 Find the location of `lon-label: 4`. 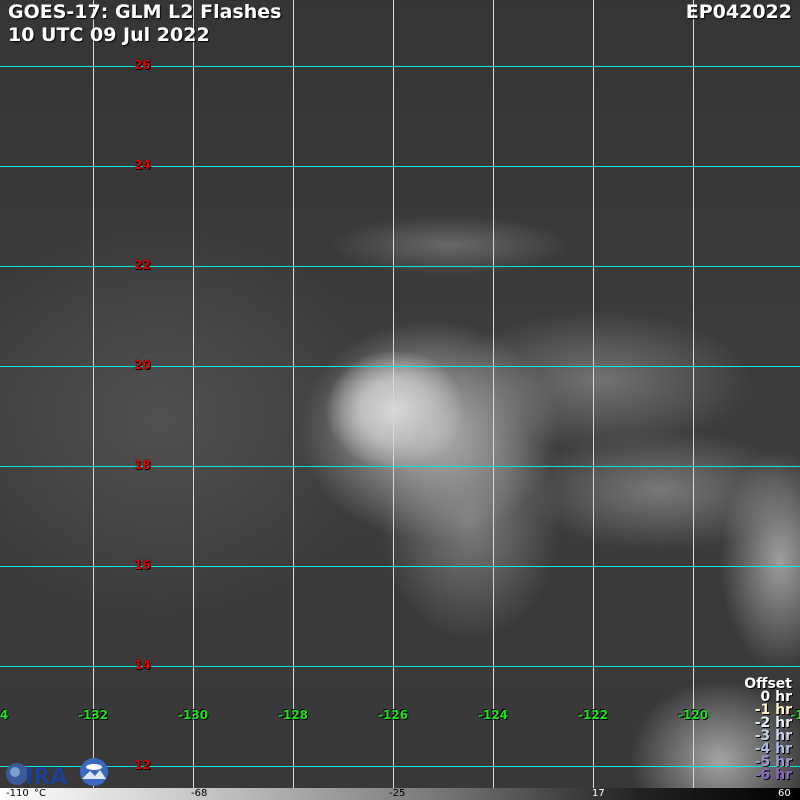

lon-label: 4 is located at coordinates (4, 715).